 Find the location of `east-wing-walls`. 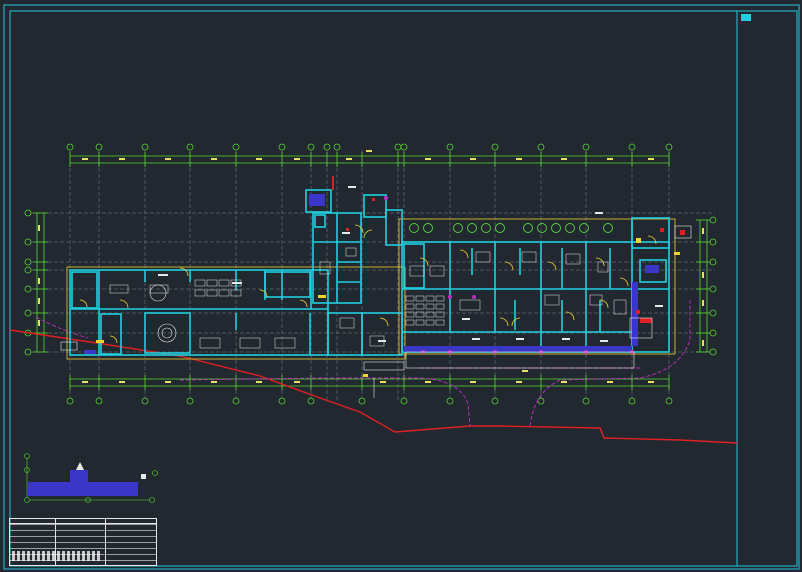

east-wing-walls is located at coordinates (535, 285).